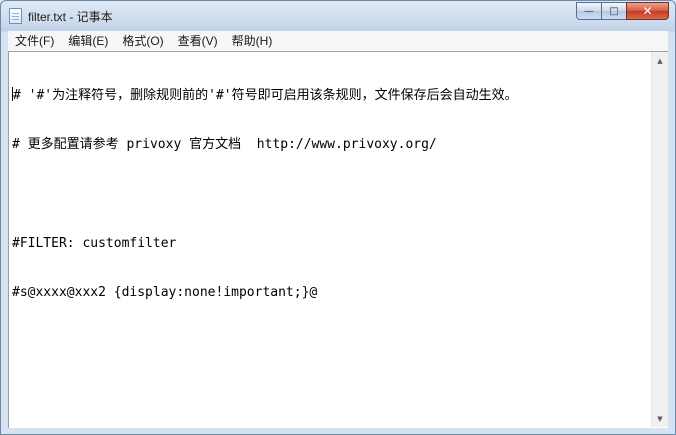 Image resolution: width=676 pixels, height=435 pixels. I want to click on window-title: filter.txt - 记事本, so click(70, 17).